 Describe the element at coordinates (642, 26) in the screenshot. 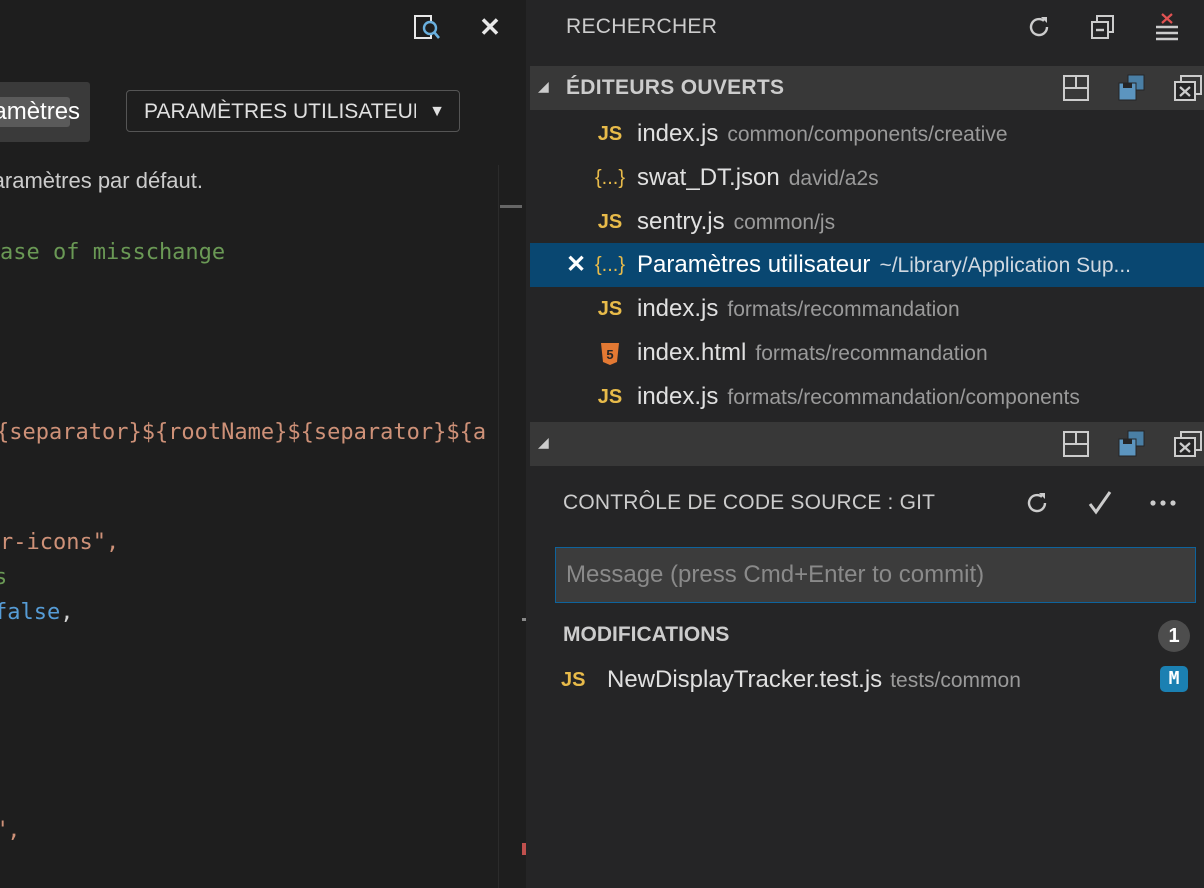

I see `sidebar-title: RECHERCHER` at that location.